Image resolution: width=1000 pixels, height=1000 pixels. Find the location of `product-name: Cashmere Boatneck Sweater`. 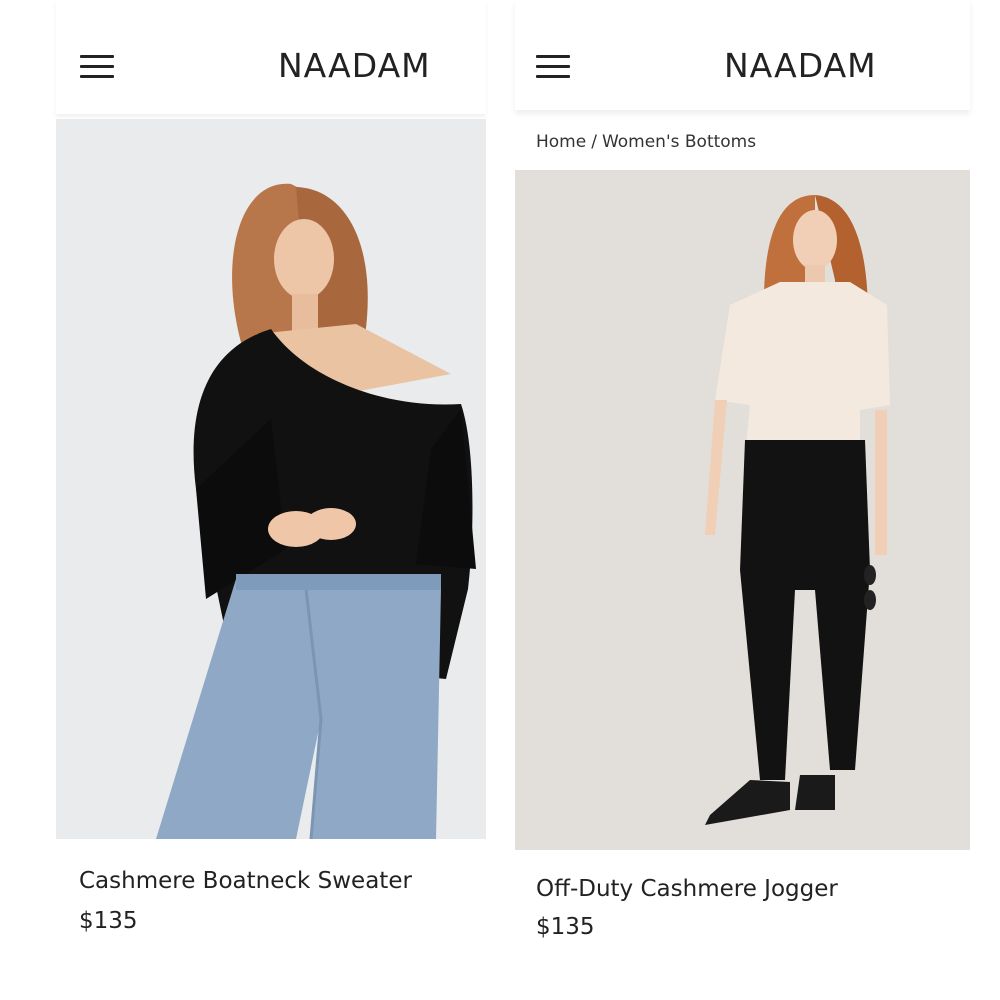

product-name: Cashmere Boatneck Sweater is located at coordinates (245, 881).